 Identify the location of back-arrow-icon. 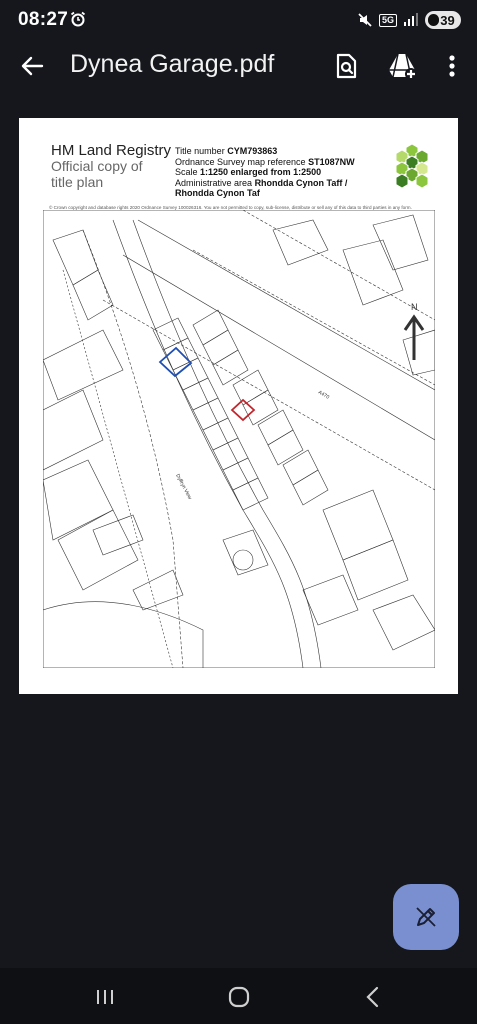
(32, 66).